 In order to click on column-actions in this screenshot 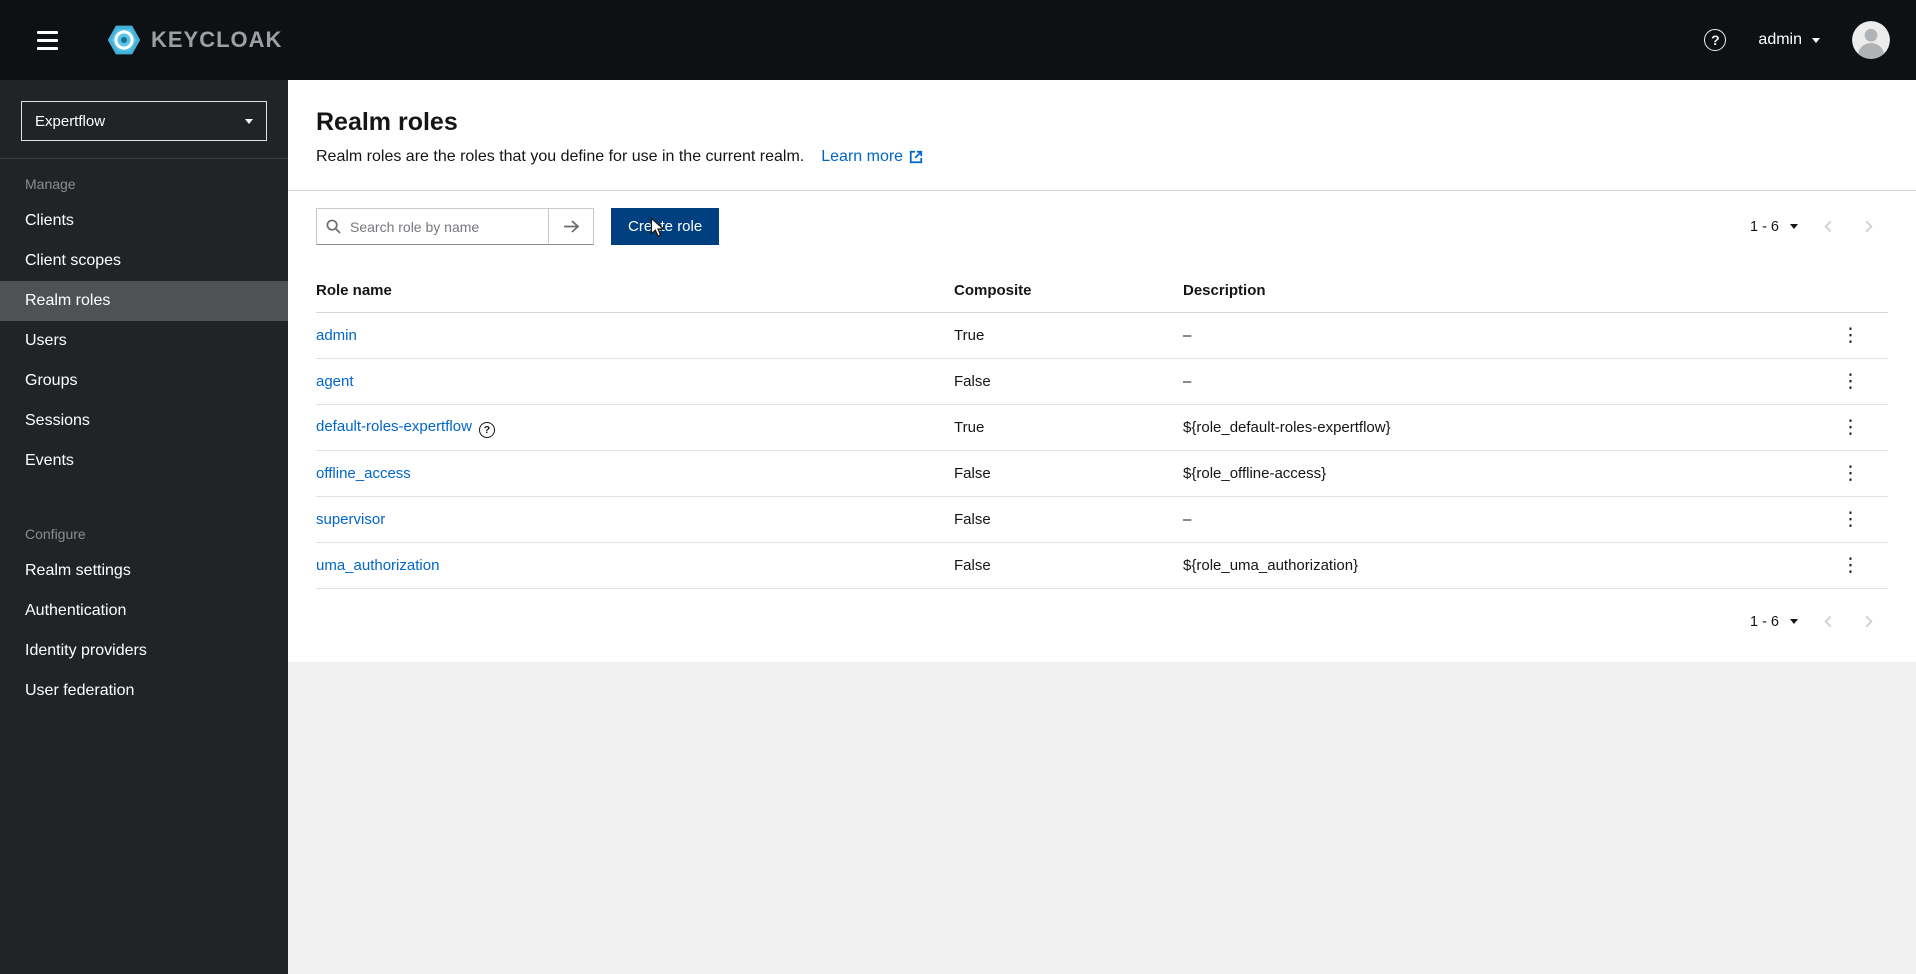, I will do `click(1858, 291)`.